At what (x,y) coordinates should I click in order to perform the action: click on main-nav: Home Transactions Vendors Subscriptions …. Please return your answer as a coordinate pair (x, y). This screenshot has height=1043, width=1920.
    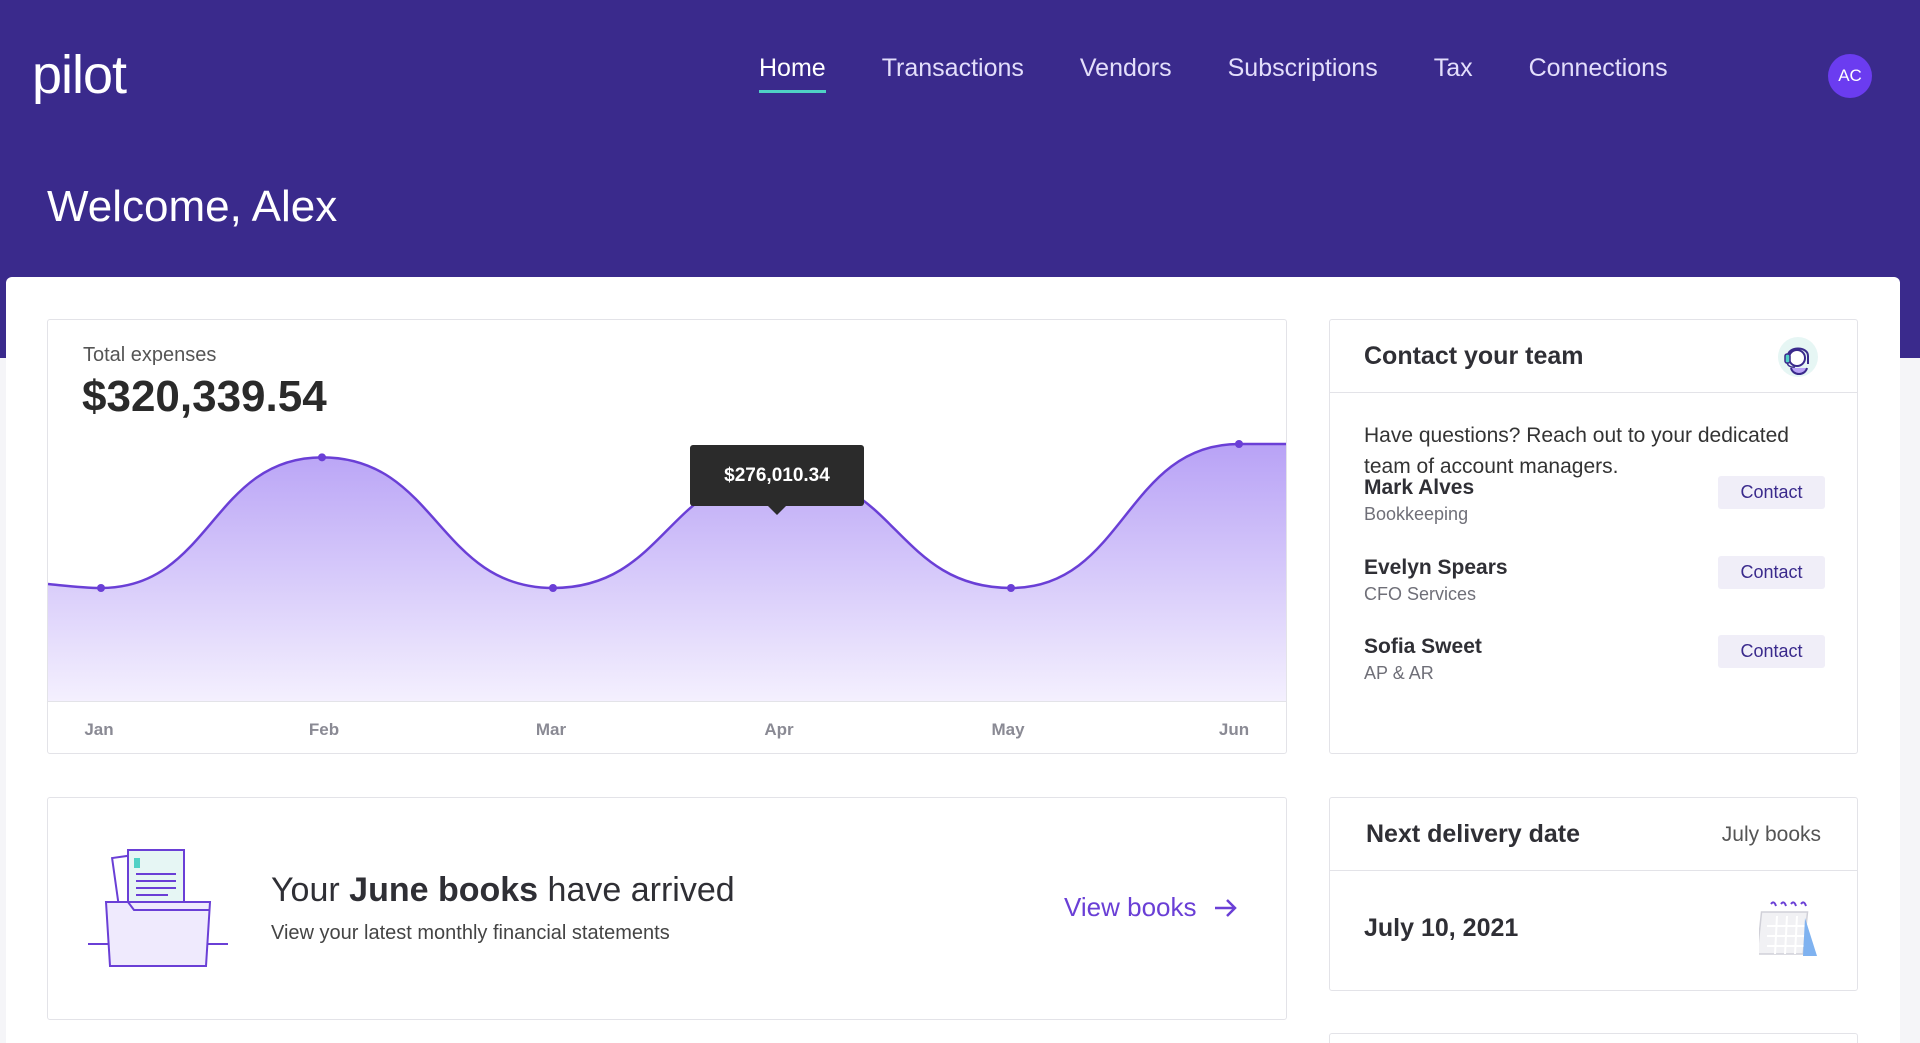
    Looking at the image, I should click on (1241, 73).